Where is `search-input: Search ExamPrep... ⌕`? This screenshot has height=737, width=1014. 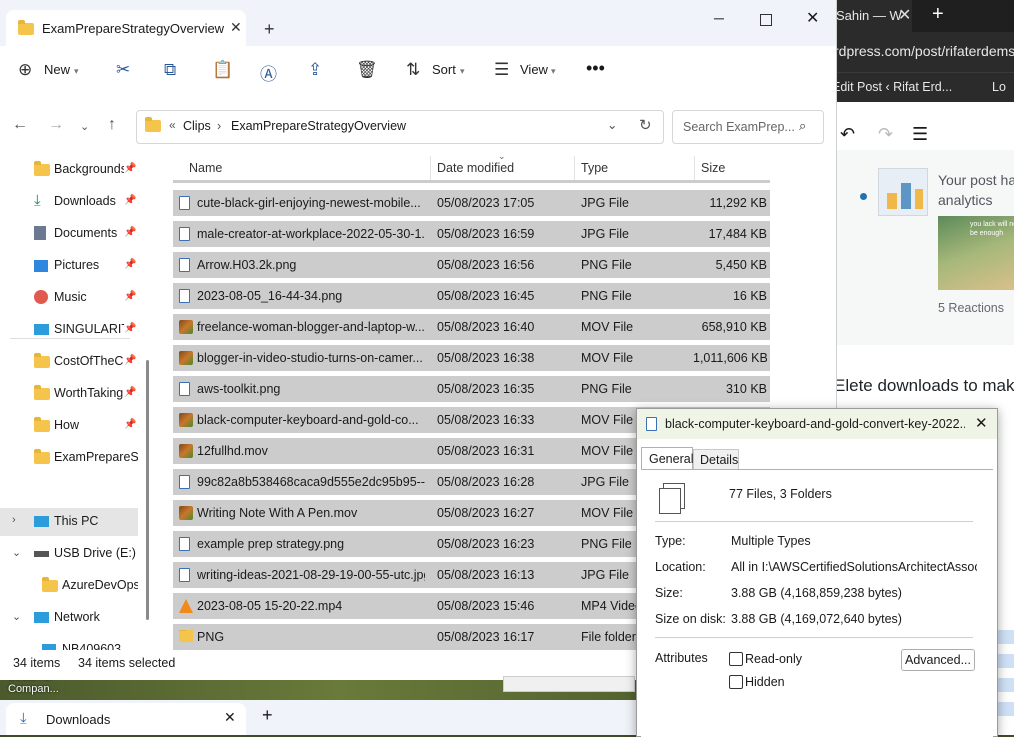
search-input: Search ExamPrep... ⌕ is located at coordinates (748, 127).